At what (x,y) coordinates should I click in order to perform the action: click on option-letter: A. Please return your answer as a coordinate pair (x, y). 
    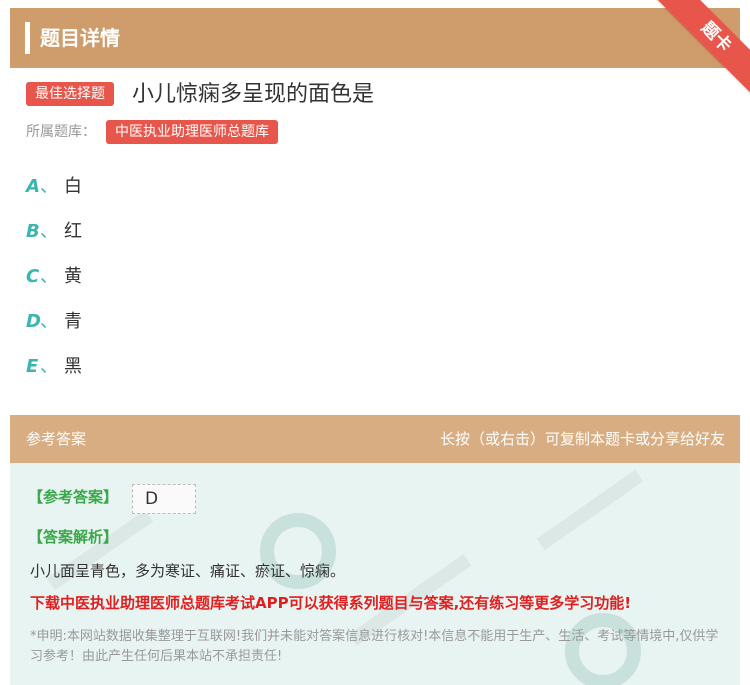
    Looking at the image, I should click on (33, 186).